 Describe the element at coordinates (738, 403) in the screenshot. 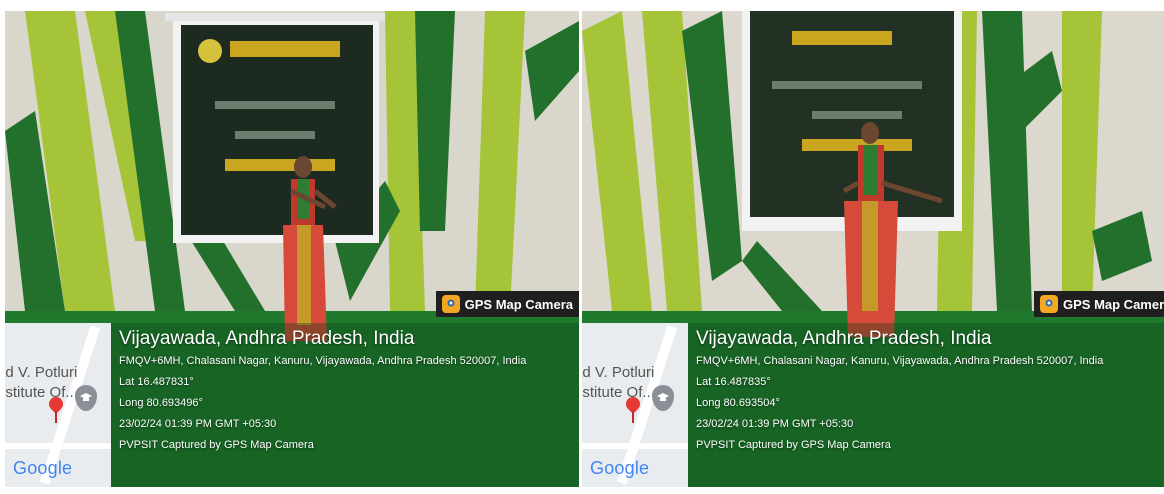

I see `longitude: Long 80.693504°` at that location.